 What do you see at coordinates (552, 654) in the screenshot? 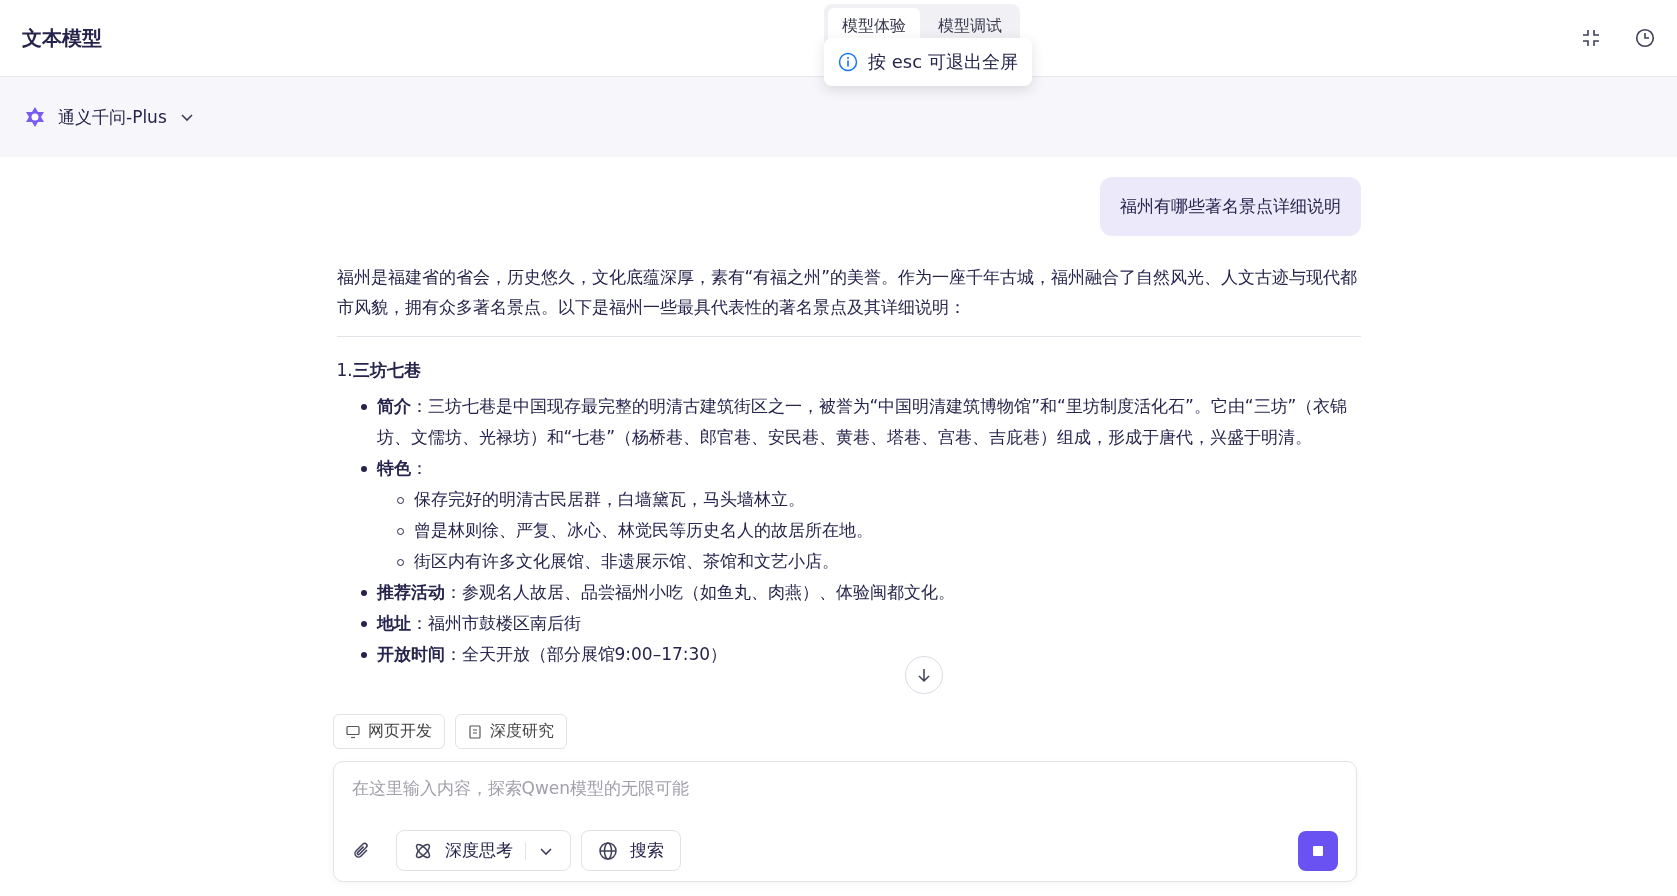
I see `list-item: 开放时间：全天开放（部分展馆9:00–17:30）` at bounding box center [552, 654].